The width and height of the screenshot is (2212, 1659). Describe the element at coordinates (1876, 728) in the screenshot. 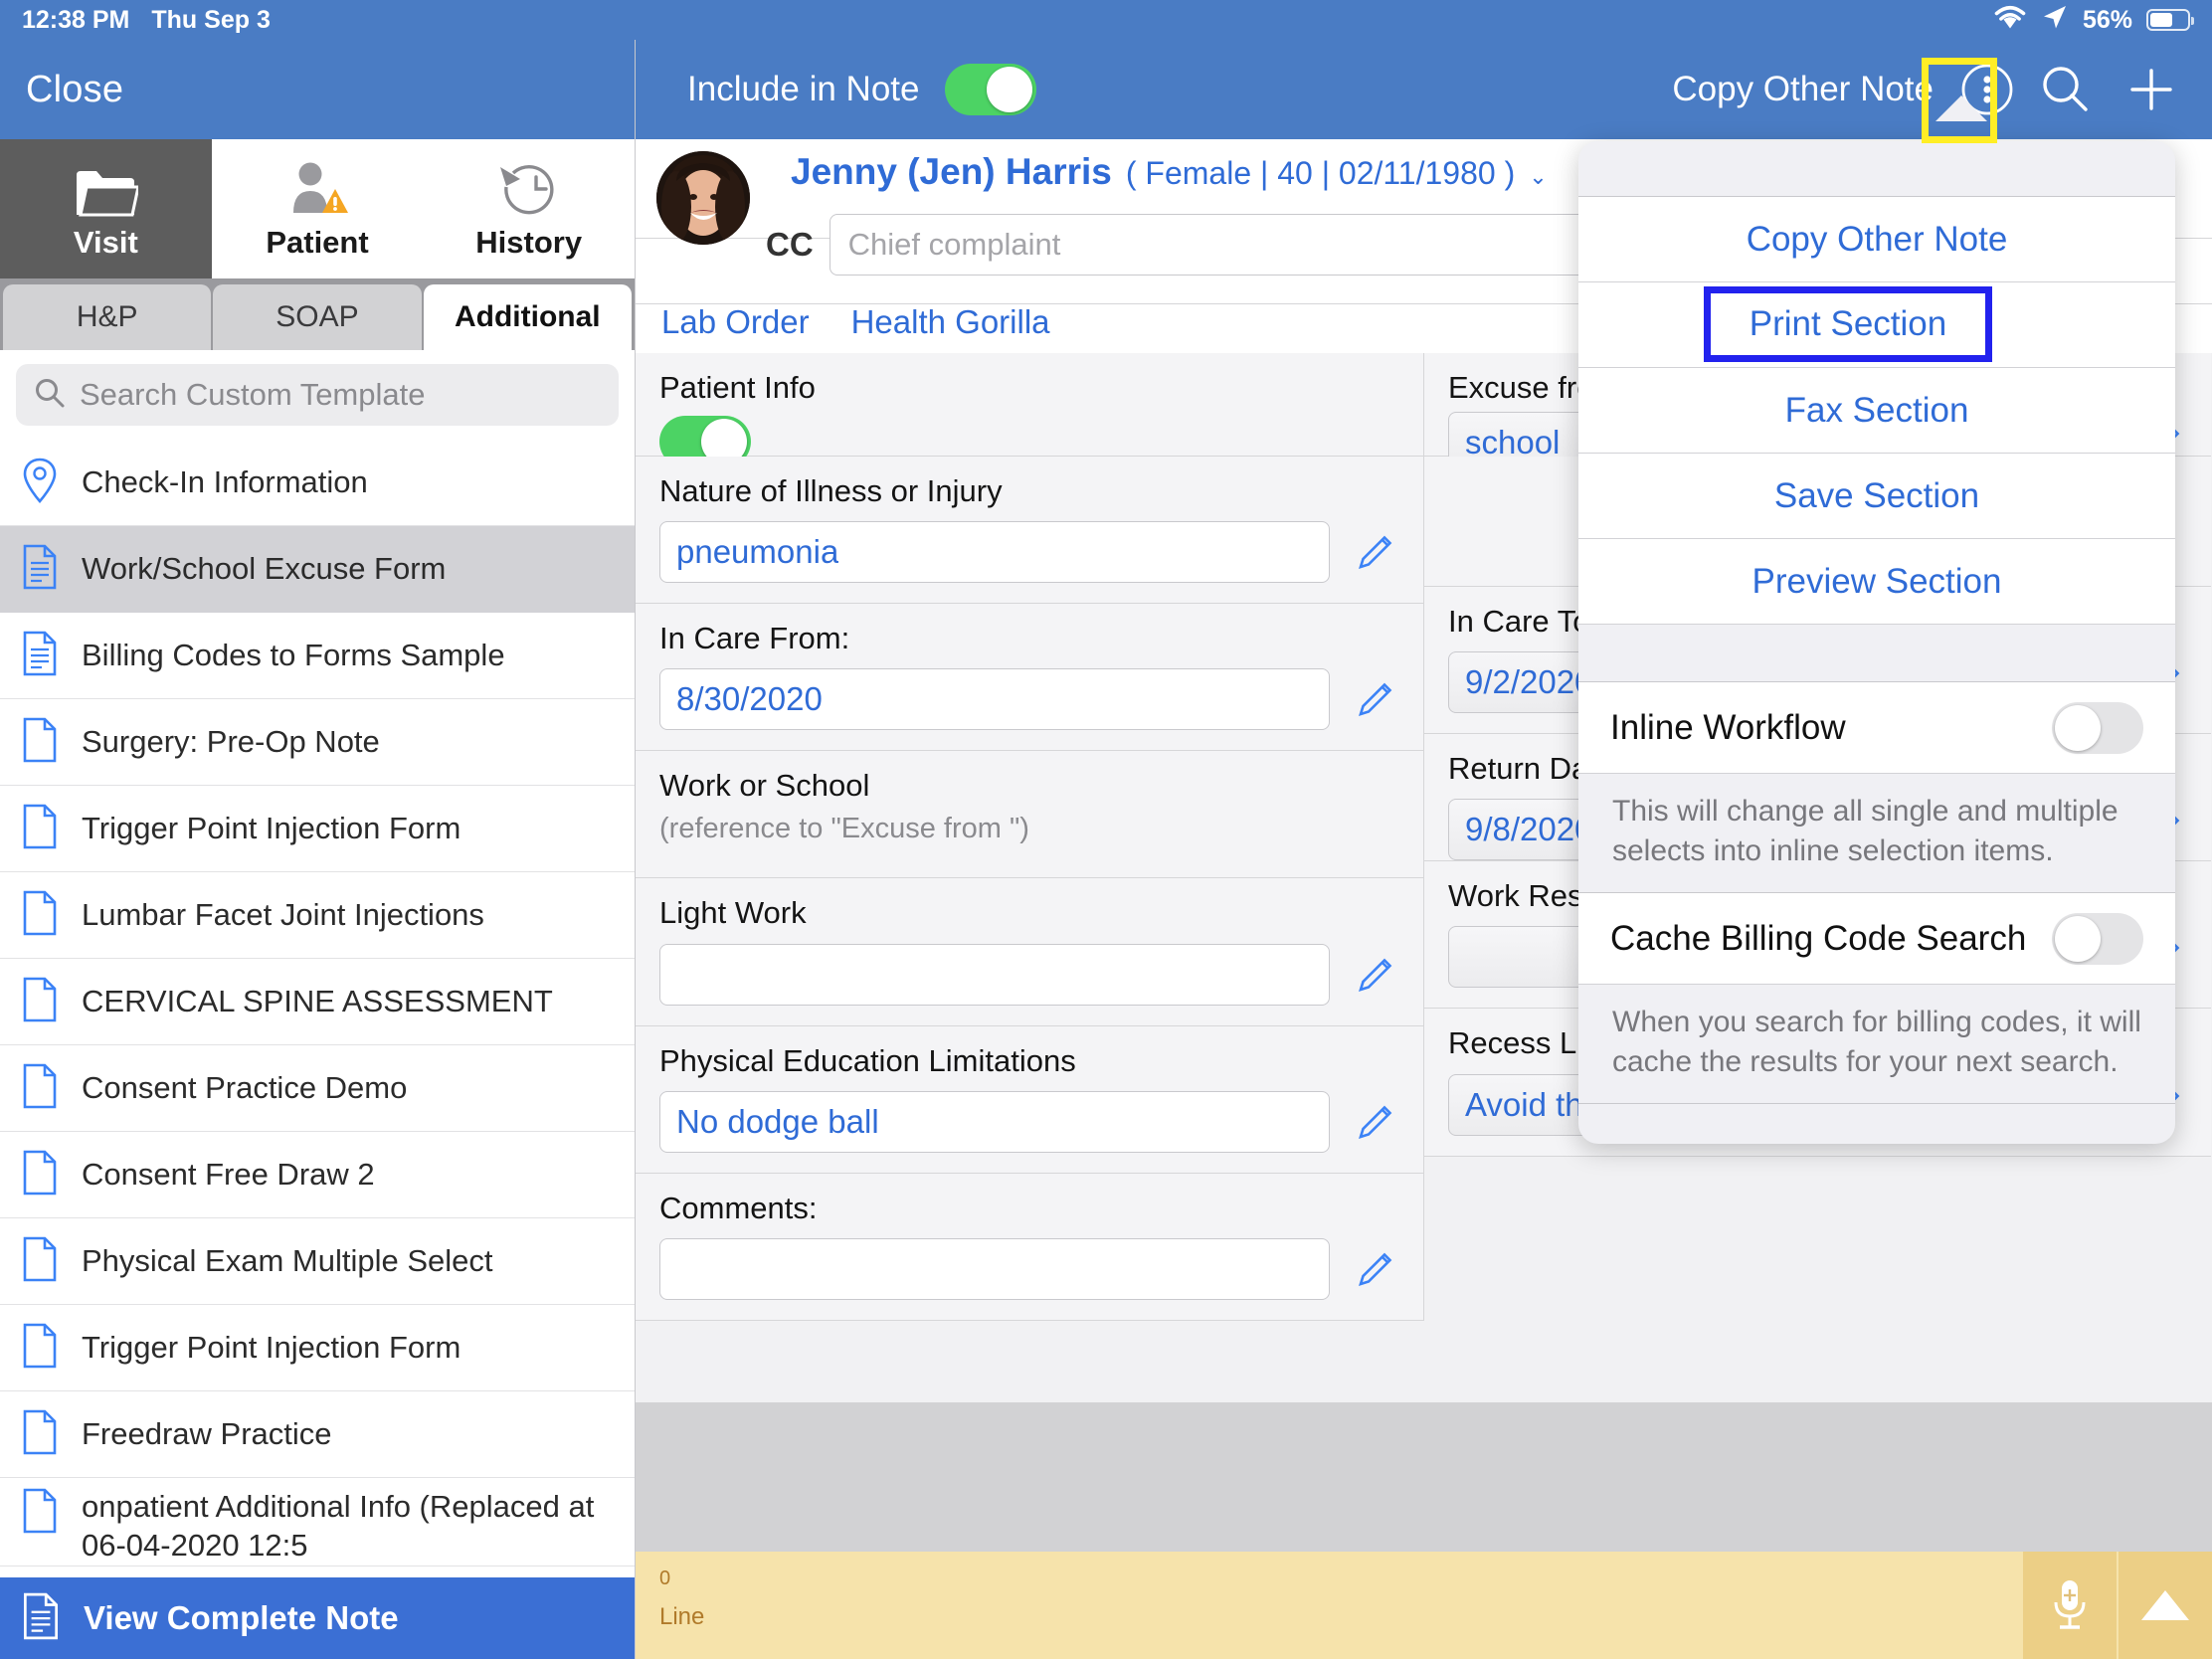

I see `popover-setting-inline-workflow: Inline Workflow` at that location.